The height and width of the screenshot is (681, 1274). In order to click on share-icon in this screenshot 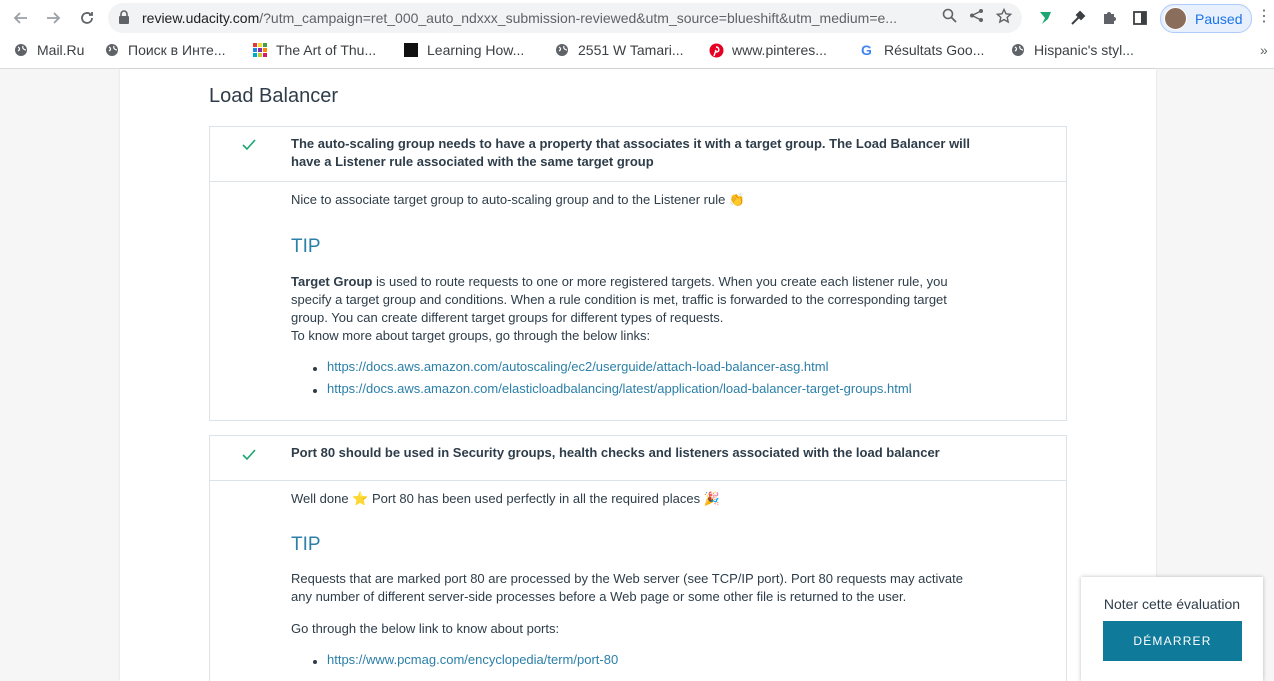, I will do `click(976, 18)`.